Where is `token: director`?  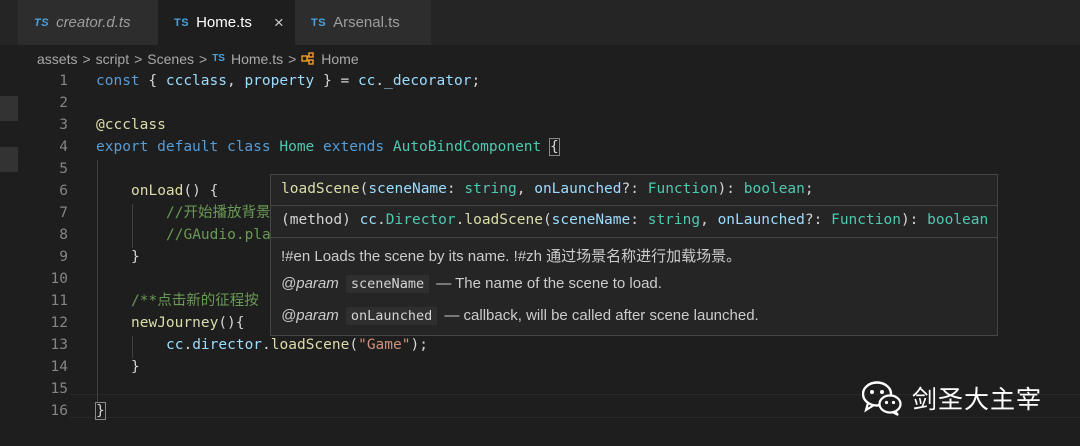 token: director is located at coordinates (227, 345).